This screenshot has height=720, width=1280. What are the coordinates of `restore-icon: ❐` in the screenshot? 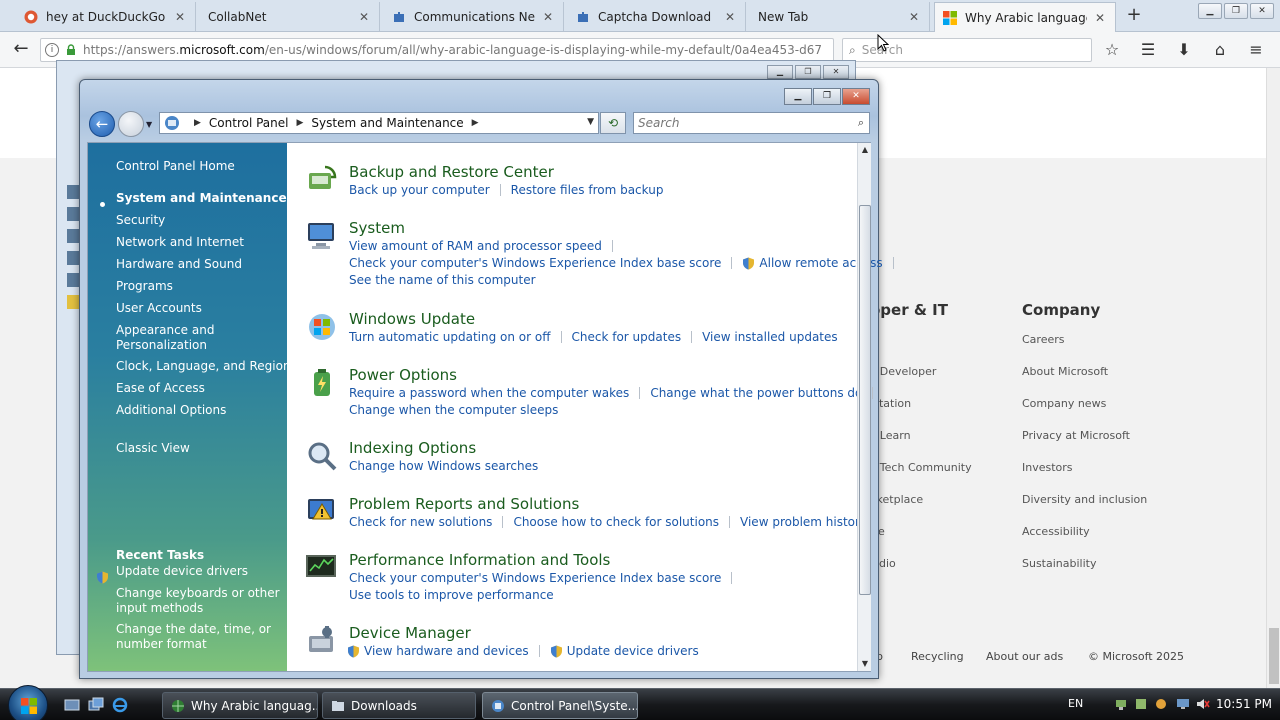 It's located at (808, 72).